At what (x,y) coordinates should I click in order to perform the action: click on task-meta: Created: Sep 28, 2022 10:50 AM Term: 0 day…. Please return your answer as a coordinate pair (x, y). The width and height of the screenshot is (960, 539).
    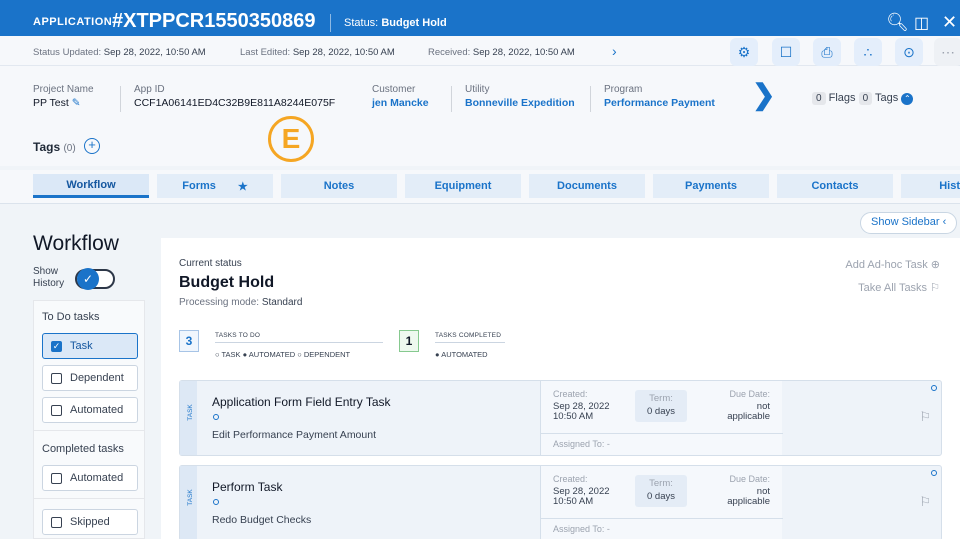
    Looking at the image, I should click on (661, 418).